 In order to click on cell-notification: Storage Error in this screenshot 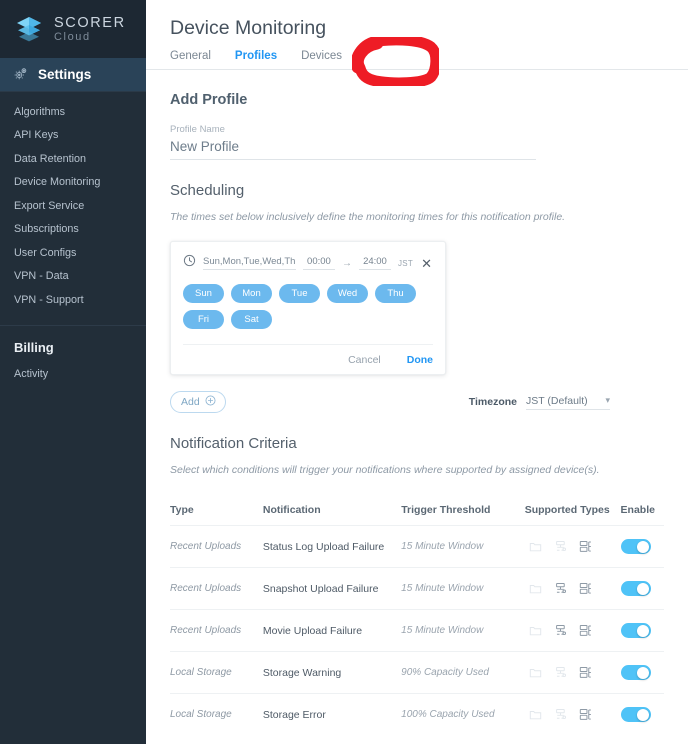, I will do `click(294, 714)`.